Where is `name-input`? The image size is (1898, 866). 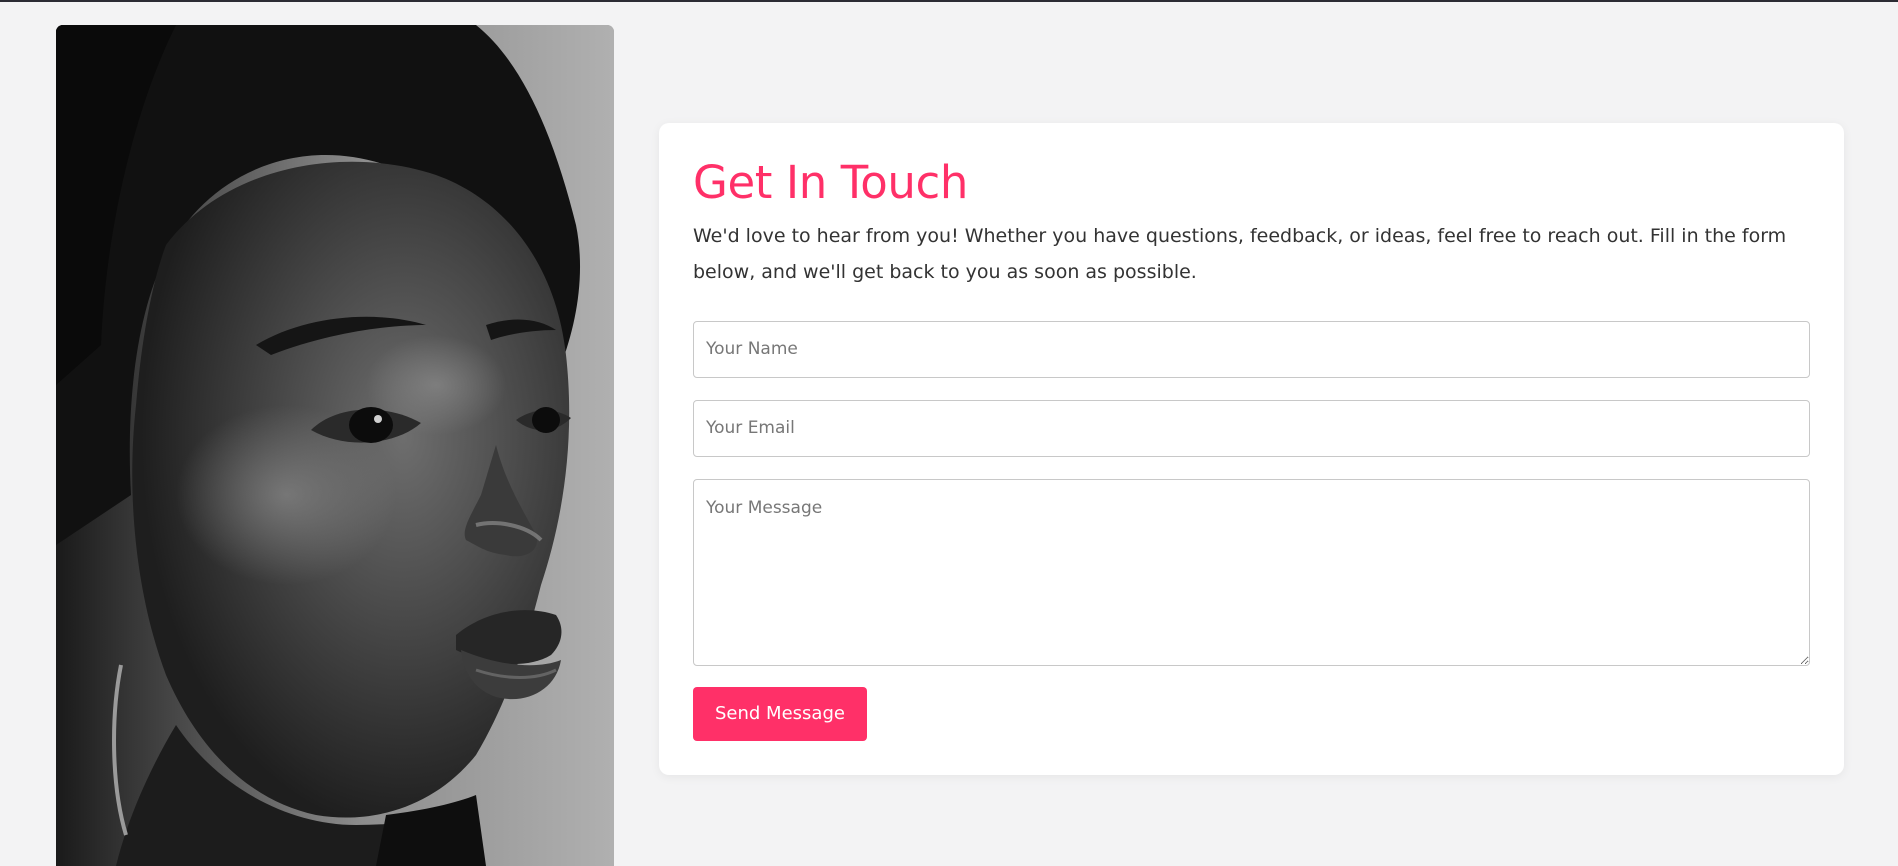
name-input is located at coordinates (1251, 349).